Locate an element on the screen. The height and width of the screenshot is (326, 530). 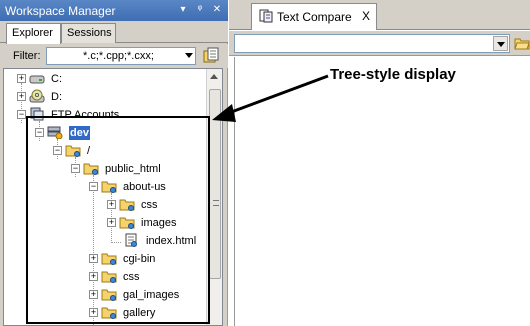
filter-combobox: *.c;*.cpp;*.cxx; is located at coordinates (121, 56).